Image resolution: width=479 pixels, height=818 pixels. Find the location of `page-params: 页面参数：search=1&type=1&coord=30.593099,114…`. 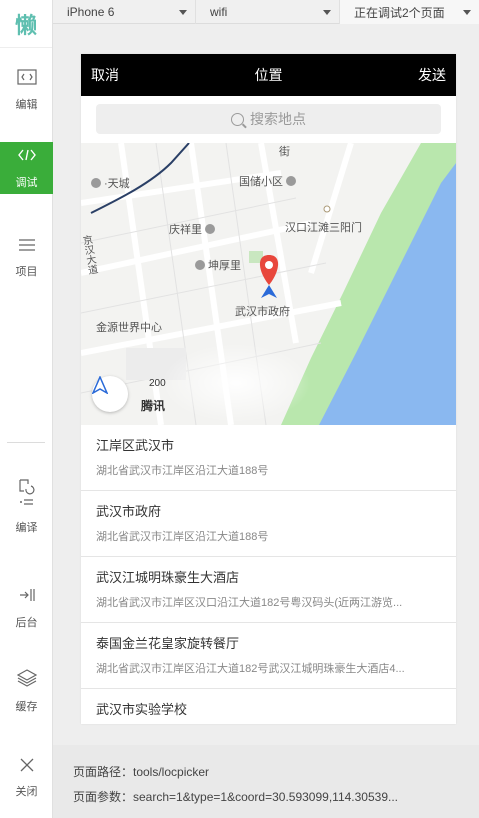

page-params: 页面参数：search=1&type=1&coord=30.593099,114… is located at coordinates (235, 797).